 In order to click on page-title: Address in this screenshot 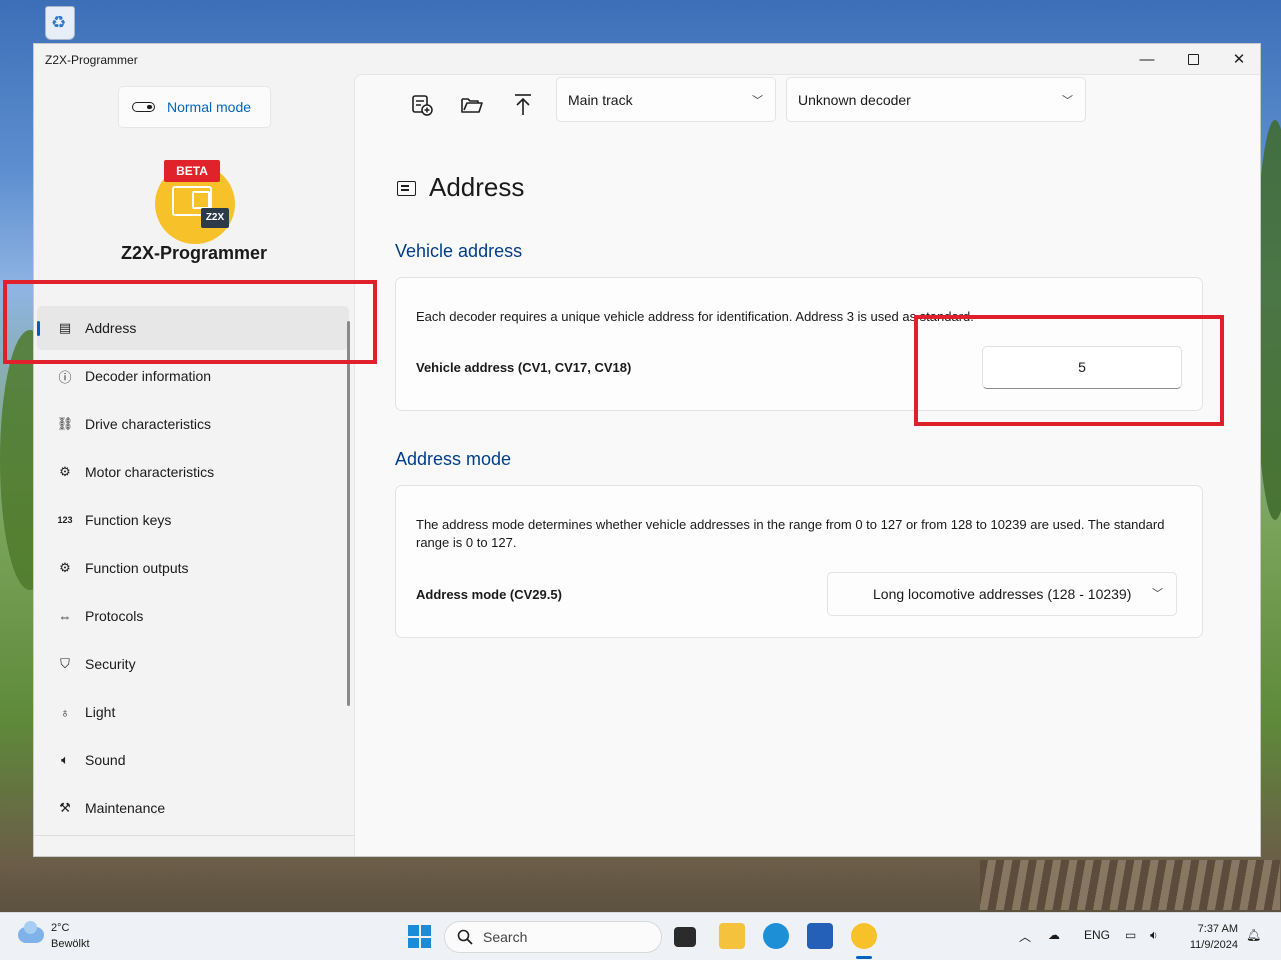, I will do `click(477, 187)`.